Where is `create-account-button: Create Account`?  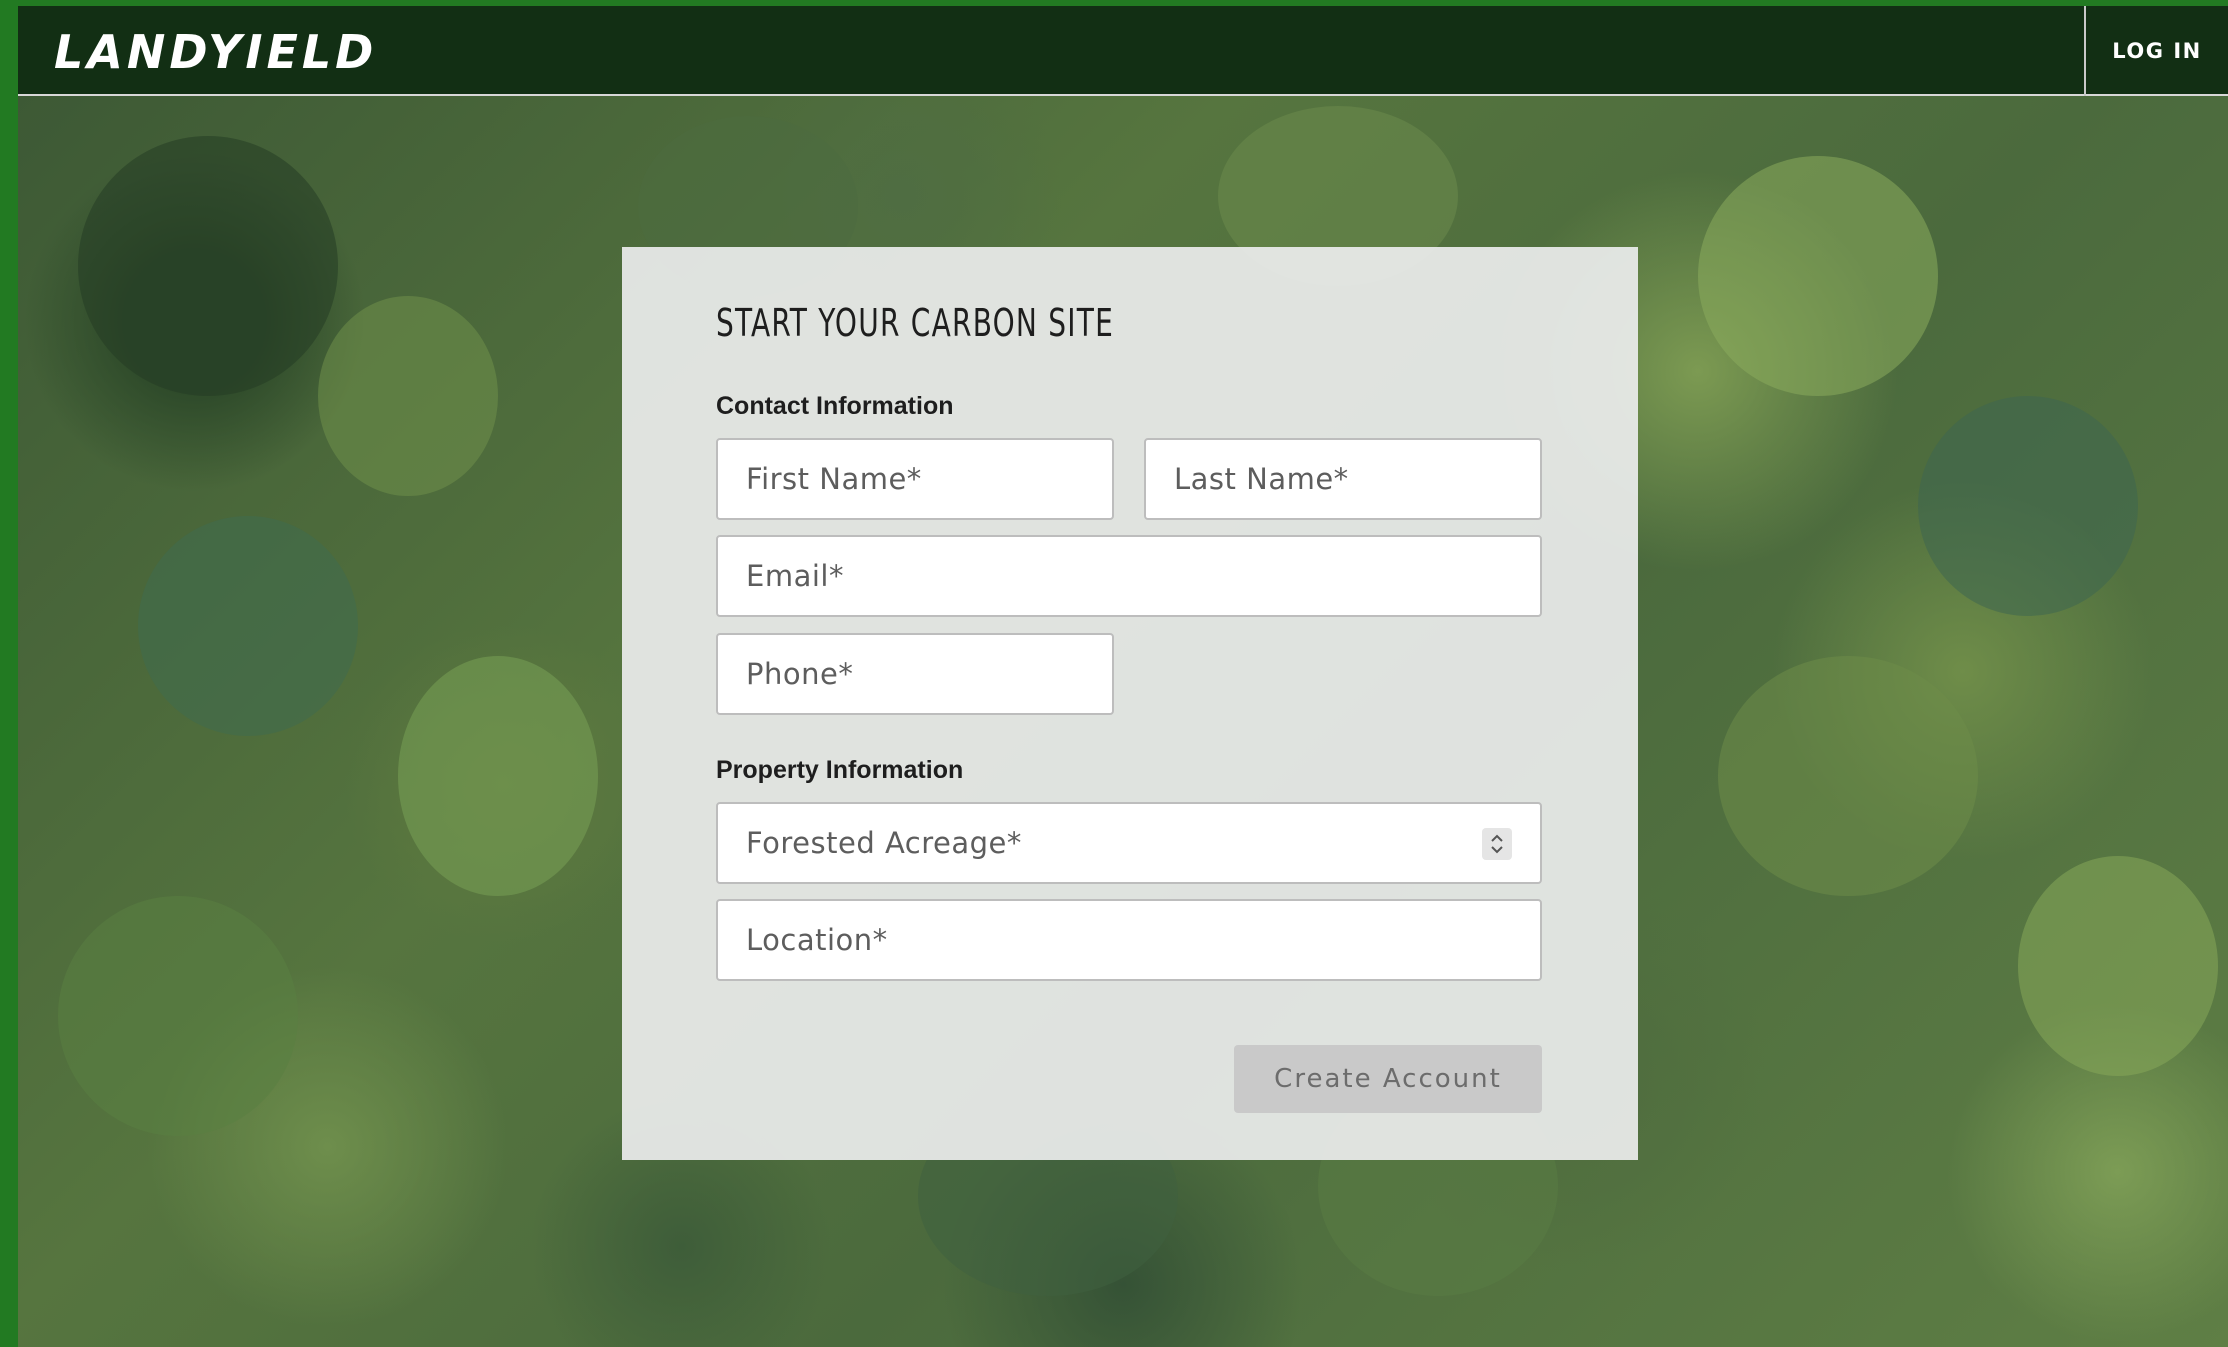 create-account-button: Create Account is located at coordinates (1388, 1079).